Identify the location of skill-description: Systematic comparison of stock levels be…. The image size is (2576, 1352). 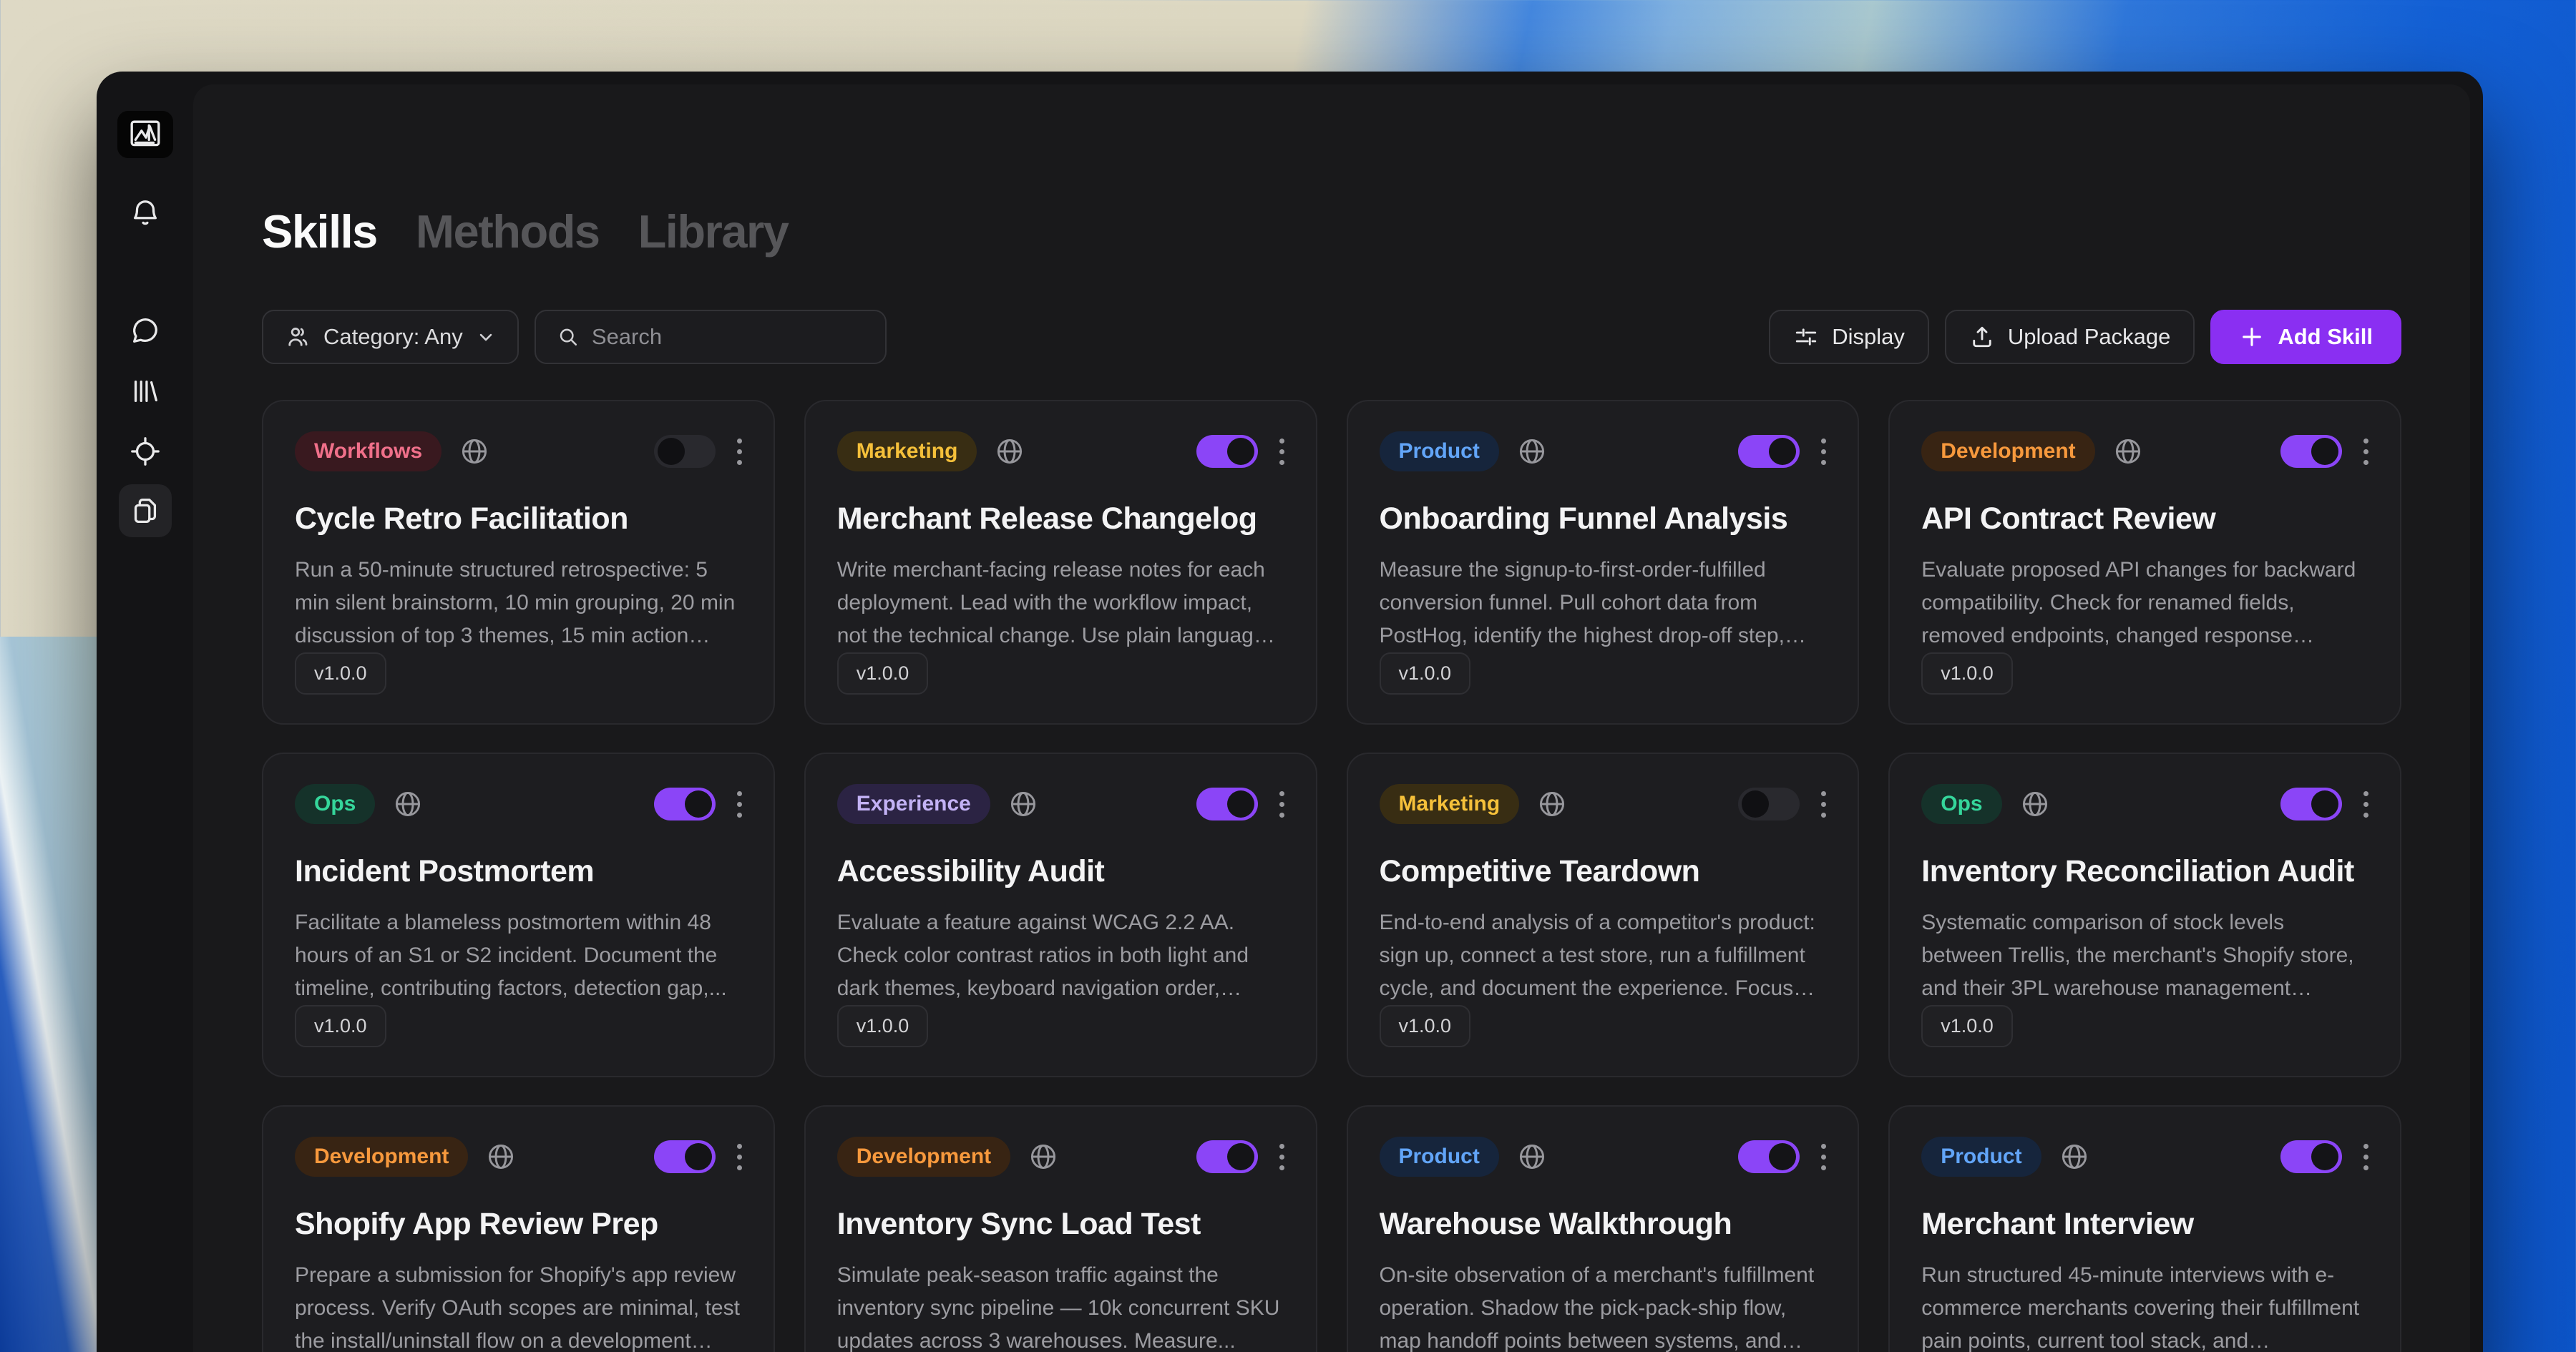
(2137, 956).